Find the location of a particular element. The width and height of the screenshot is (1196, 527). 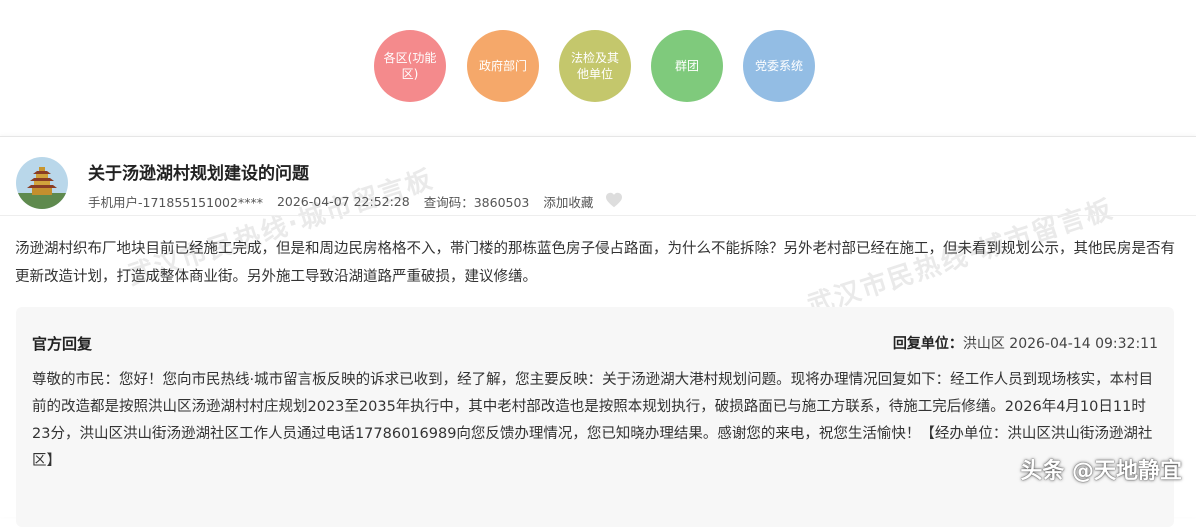

category-nav: 各区(功能区) 政府部门 法检及其他单位 群团 党委系统 is located at coordinates (598, 66).